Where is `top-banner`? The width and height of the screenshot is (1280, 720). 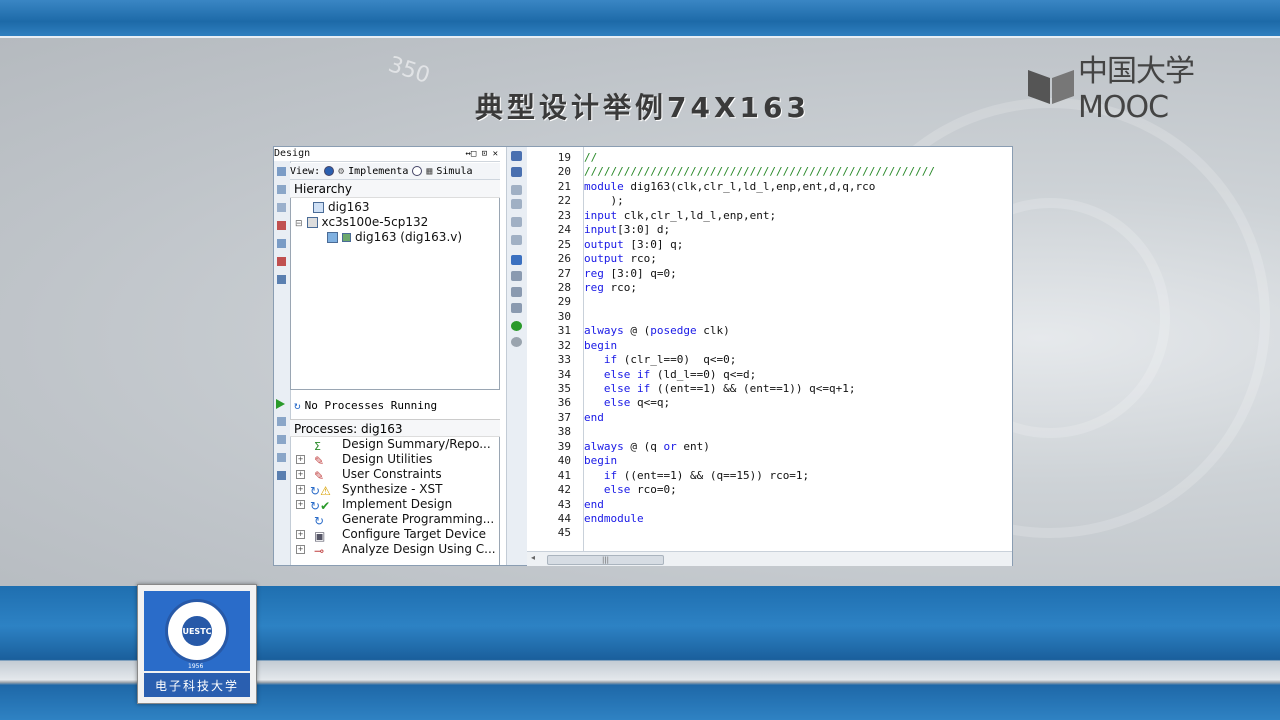
top-banner is located at coordinates (640, 18).